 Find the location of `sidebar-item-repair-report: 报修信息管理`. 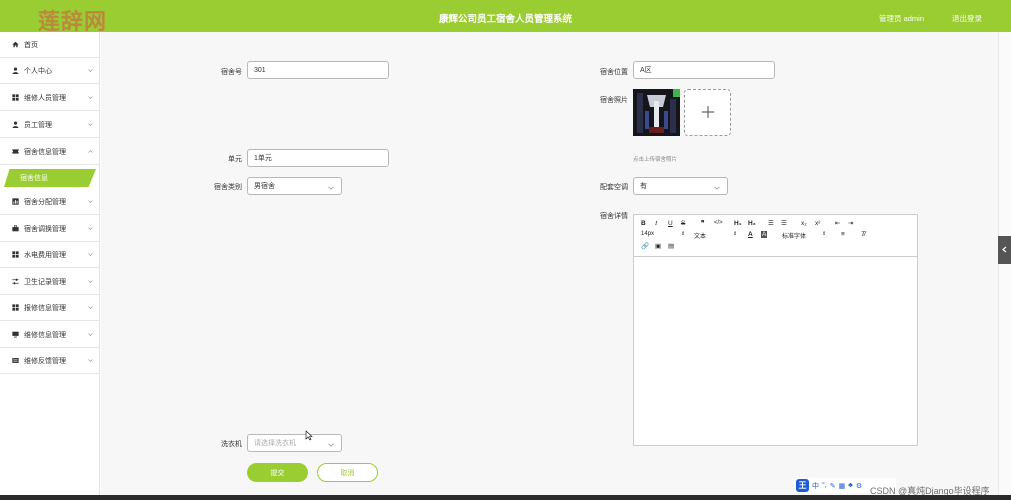

sidebar-item-repair-report: 报修信息管理 is located at coordinates (50, 308).